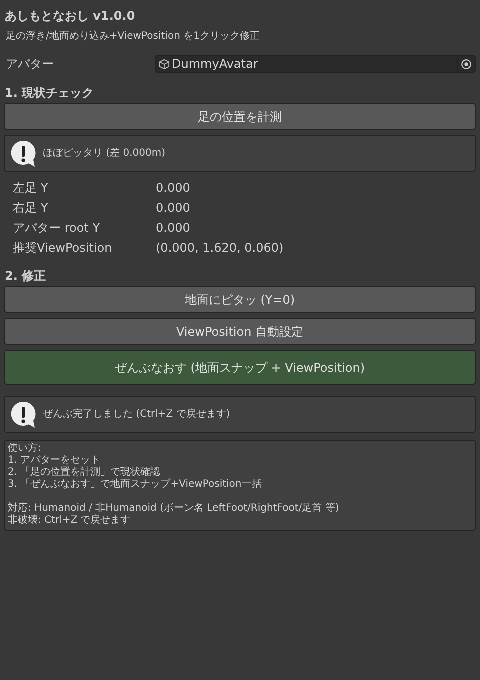  What do you see at coordinates (104, 154) in the screenshot?
I see `message-text: ほぼピッタリ (差 0.000m)` at bounding box center [104, 154].